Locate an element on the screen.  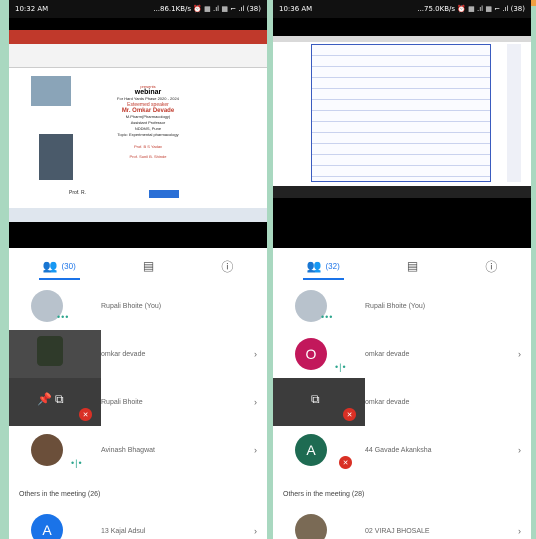
slide-line9: Topic: Experimental pharmacology is located at coordinates (148, 134).